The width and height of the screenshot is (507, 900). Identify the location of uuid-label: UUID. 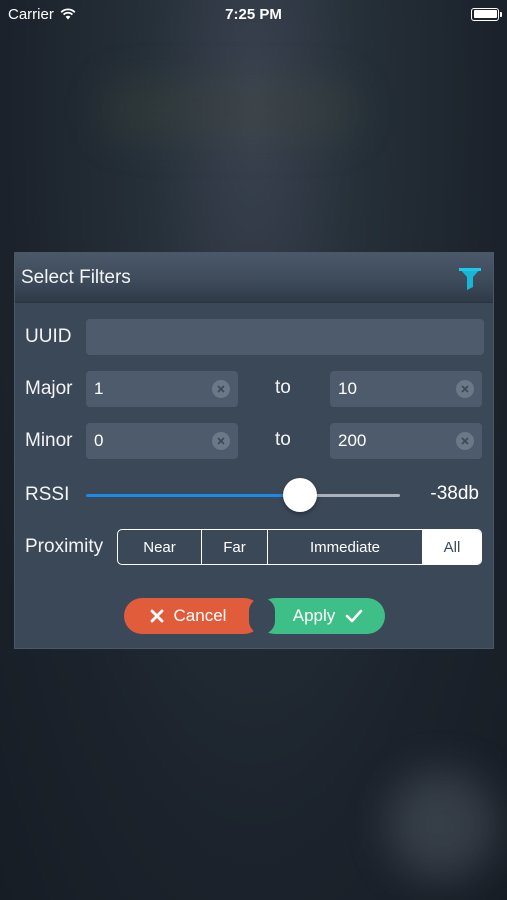
(48, 336).